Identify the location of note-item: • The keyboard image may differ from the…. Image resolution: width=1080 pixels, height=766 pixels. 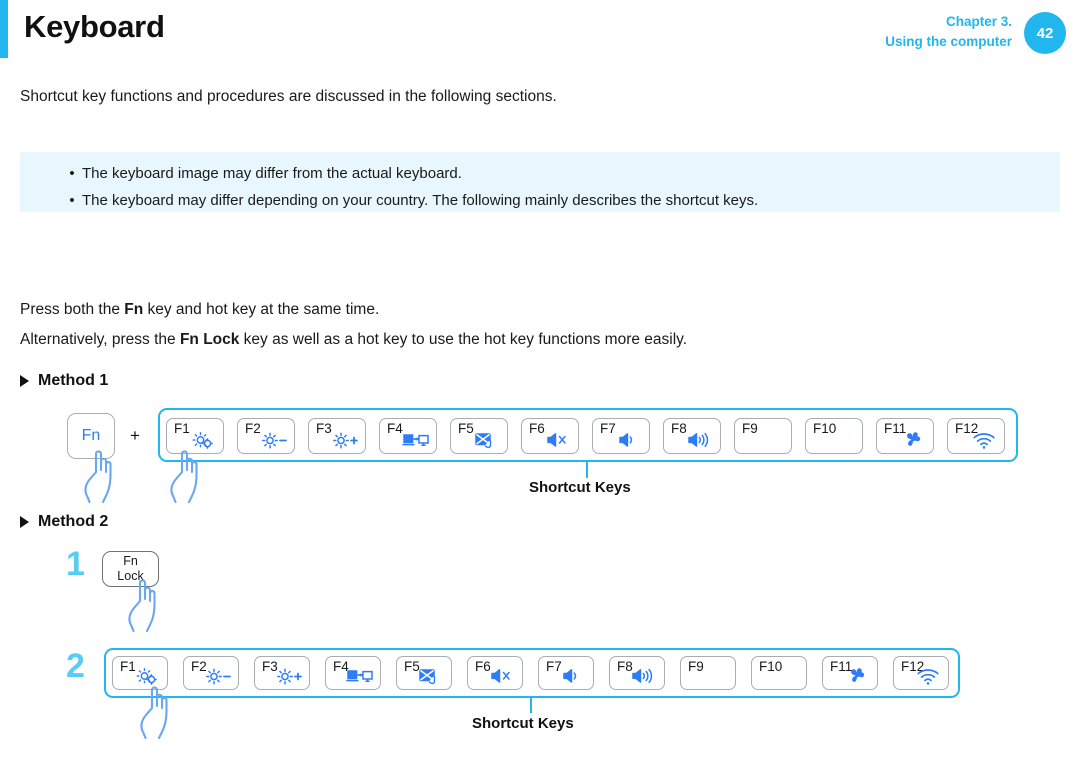
(540, 173).